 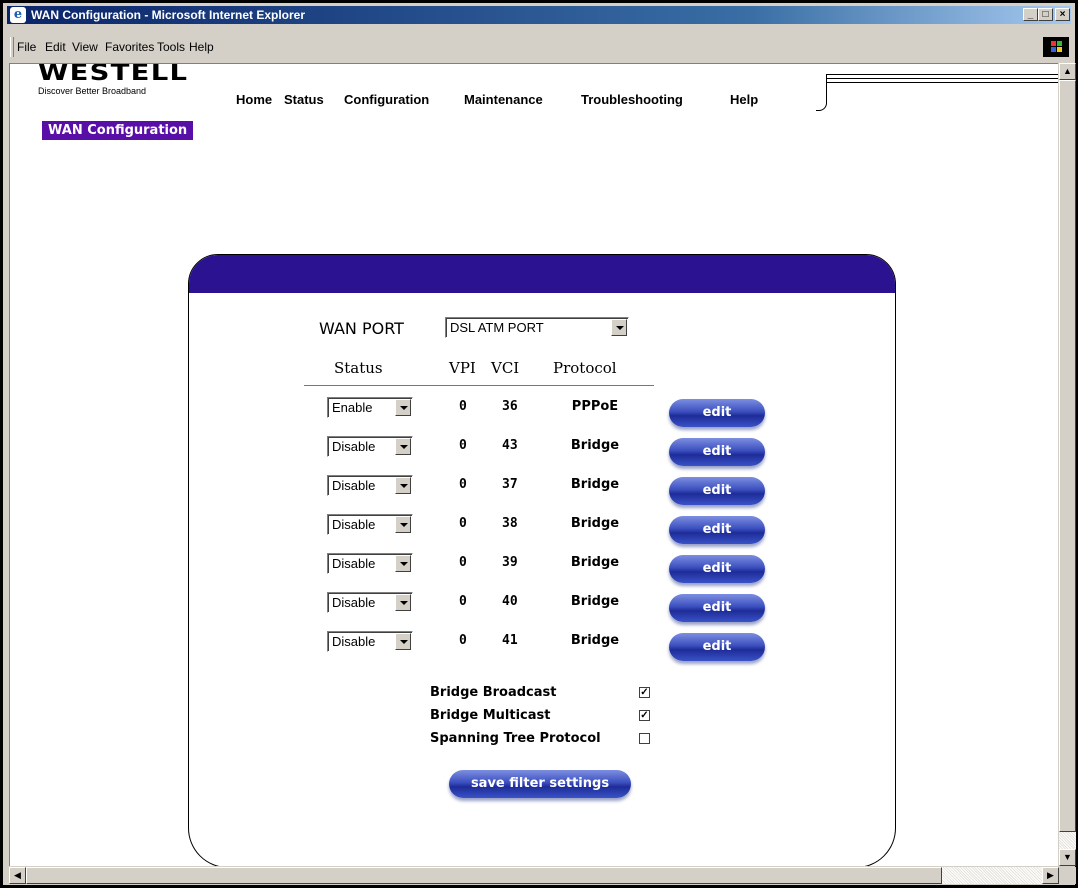 I want to click on nav-frame, so click(x=821, y=92).